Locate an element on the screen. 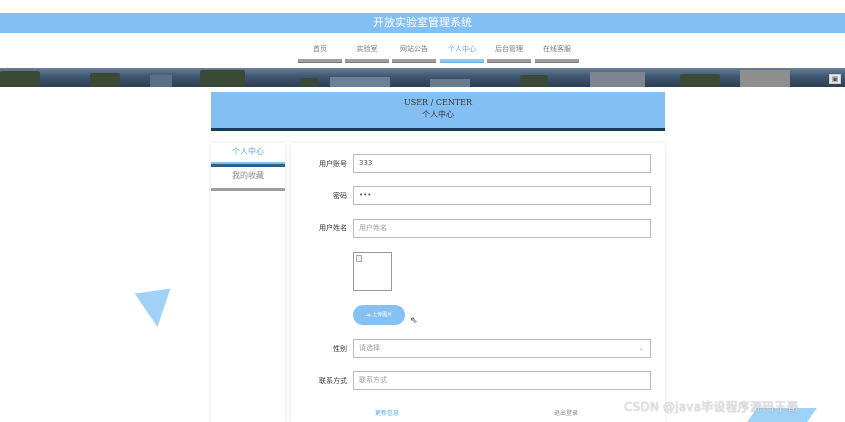 The width and height of the screenshot is (845, 422). nav-item-online-service: 在线客服 is located at coordinates (557, 53).